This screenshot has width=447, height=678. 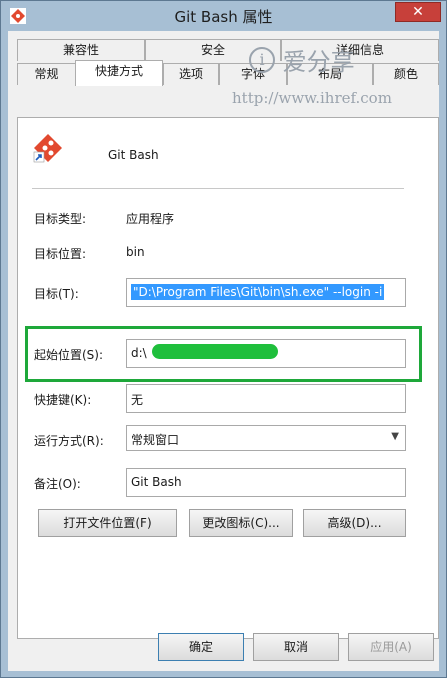 I want to click on target-location-value: bin, so click(x=135, y=252).